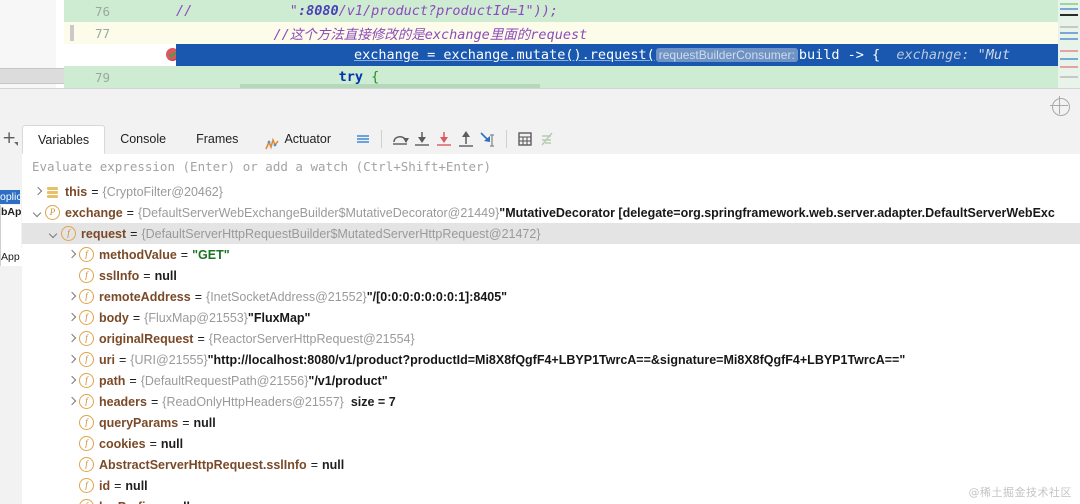 This screenshot has height=504, width=1080. I want to click on debugger-left-rail: +, so click(11, 314).